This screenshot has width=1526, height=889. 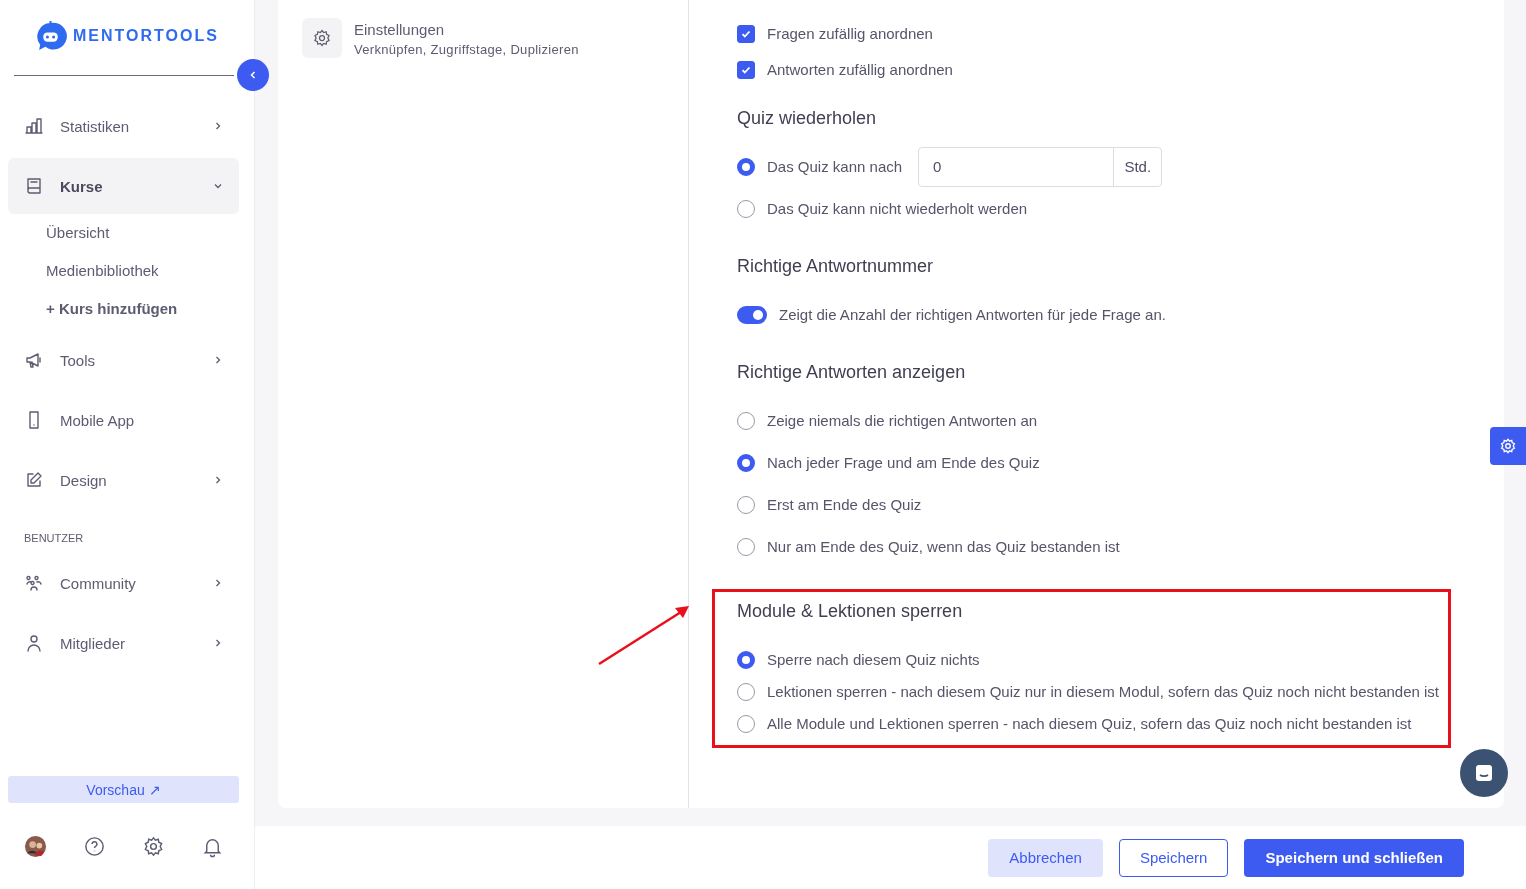 I want to click on logo-text: MENTORTOOLS, so click(x=146, y=36).